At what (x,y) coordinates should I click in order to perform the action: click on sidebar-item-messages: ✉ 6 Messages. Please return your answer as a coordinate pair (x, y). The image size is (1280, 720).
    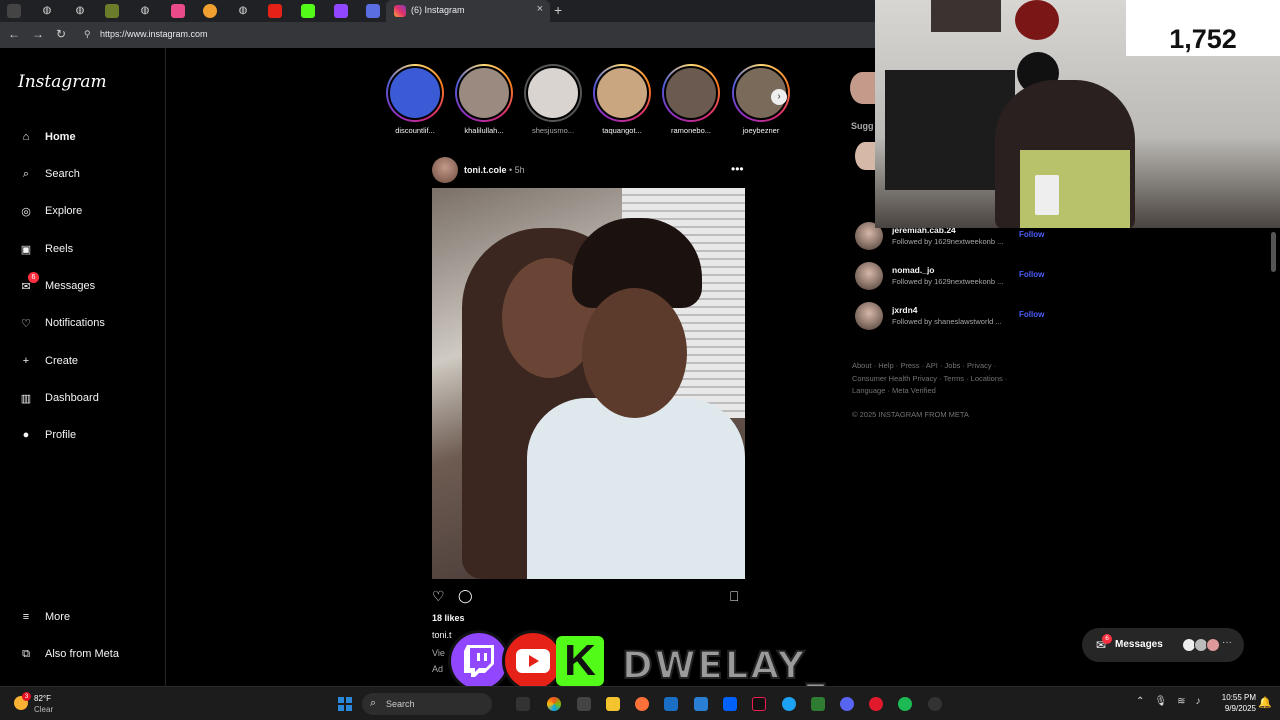
    Looking at the image, I should click on (88, 284).